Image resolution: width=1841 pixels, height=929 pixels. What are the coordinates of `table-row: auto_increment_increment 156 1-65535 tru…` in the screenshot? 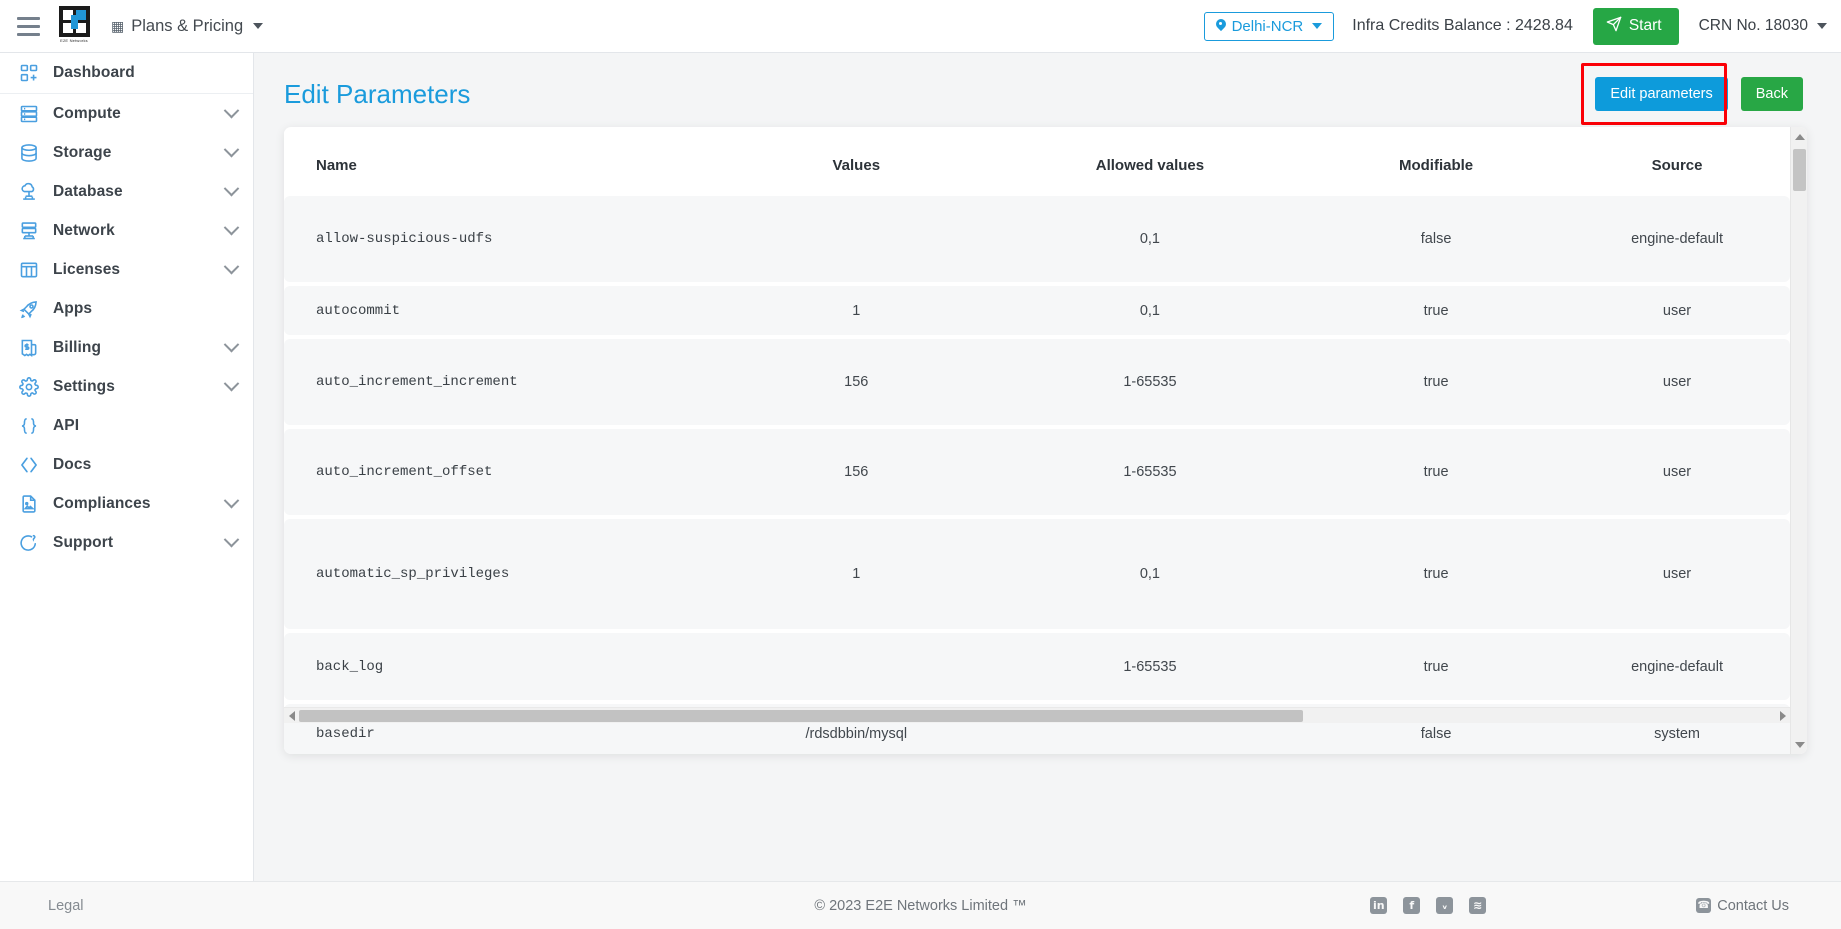 It's located at (1037, 382).